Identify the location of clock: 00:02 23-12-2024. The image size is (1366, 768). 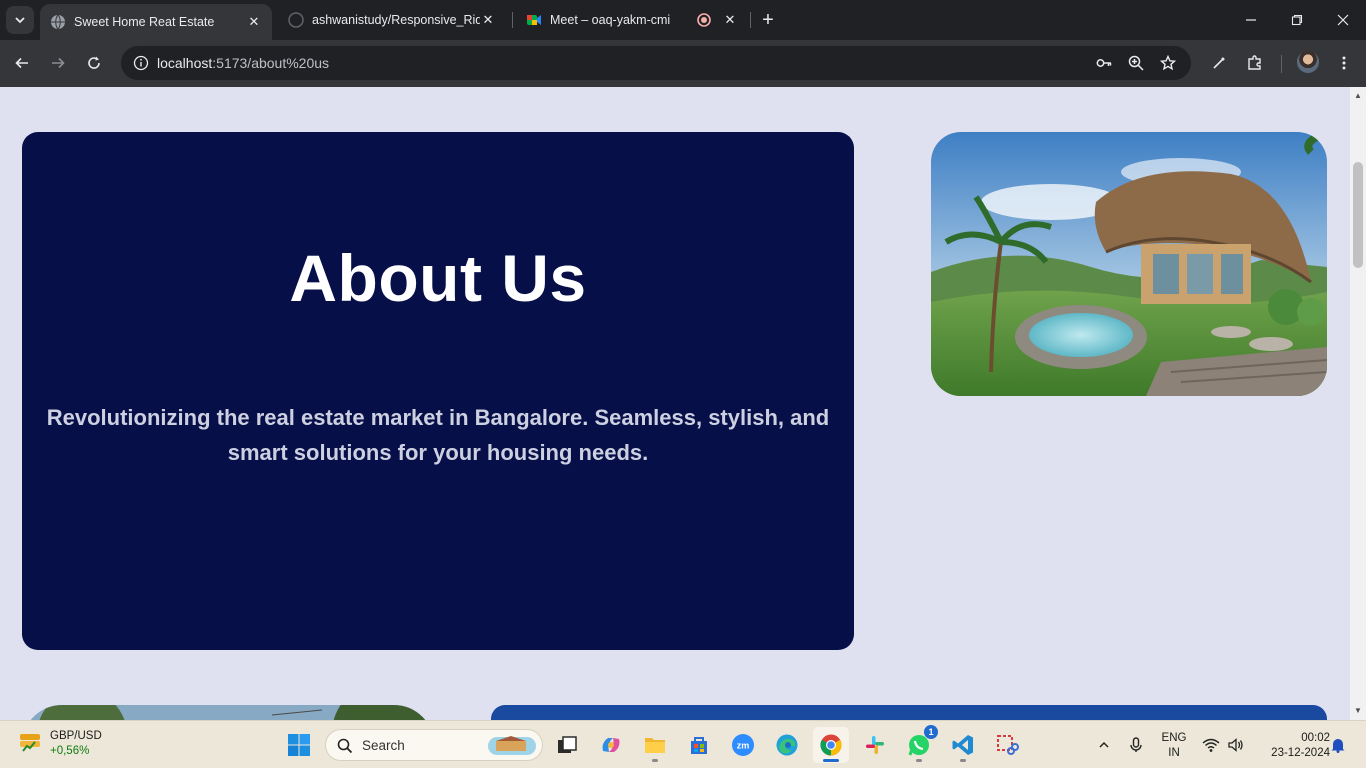
(1292, 746).